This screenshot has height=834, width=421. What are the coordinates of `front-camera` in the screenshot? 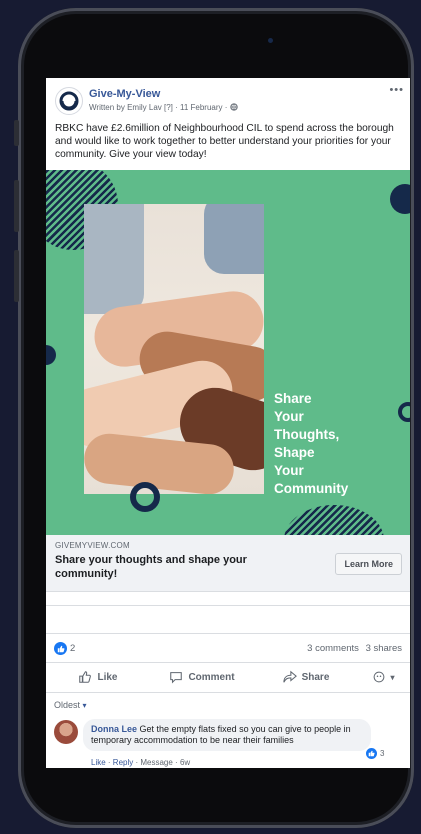 It's located at (270, 40).